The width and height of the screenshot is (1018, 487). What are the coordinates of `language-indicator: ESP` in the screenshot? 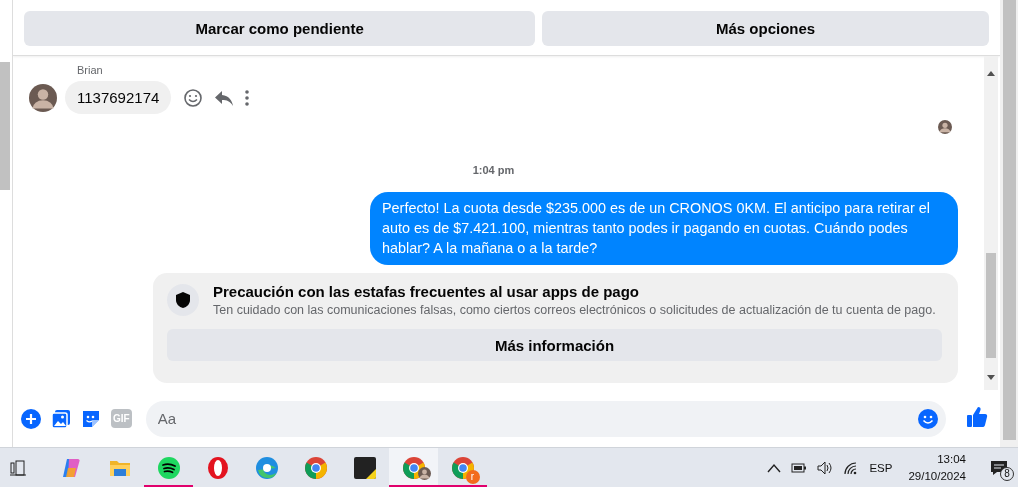 It's located at (881, 467).